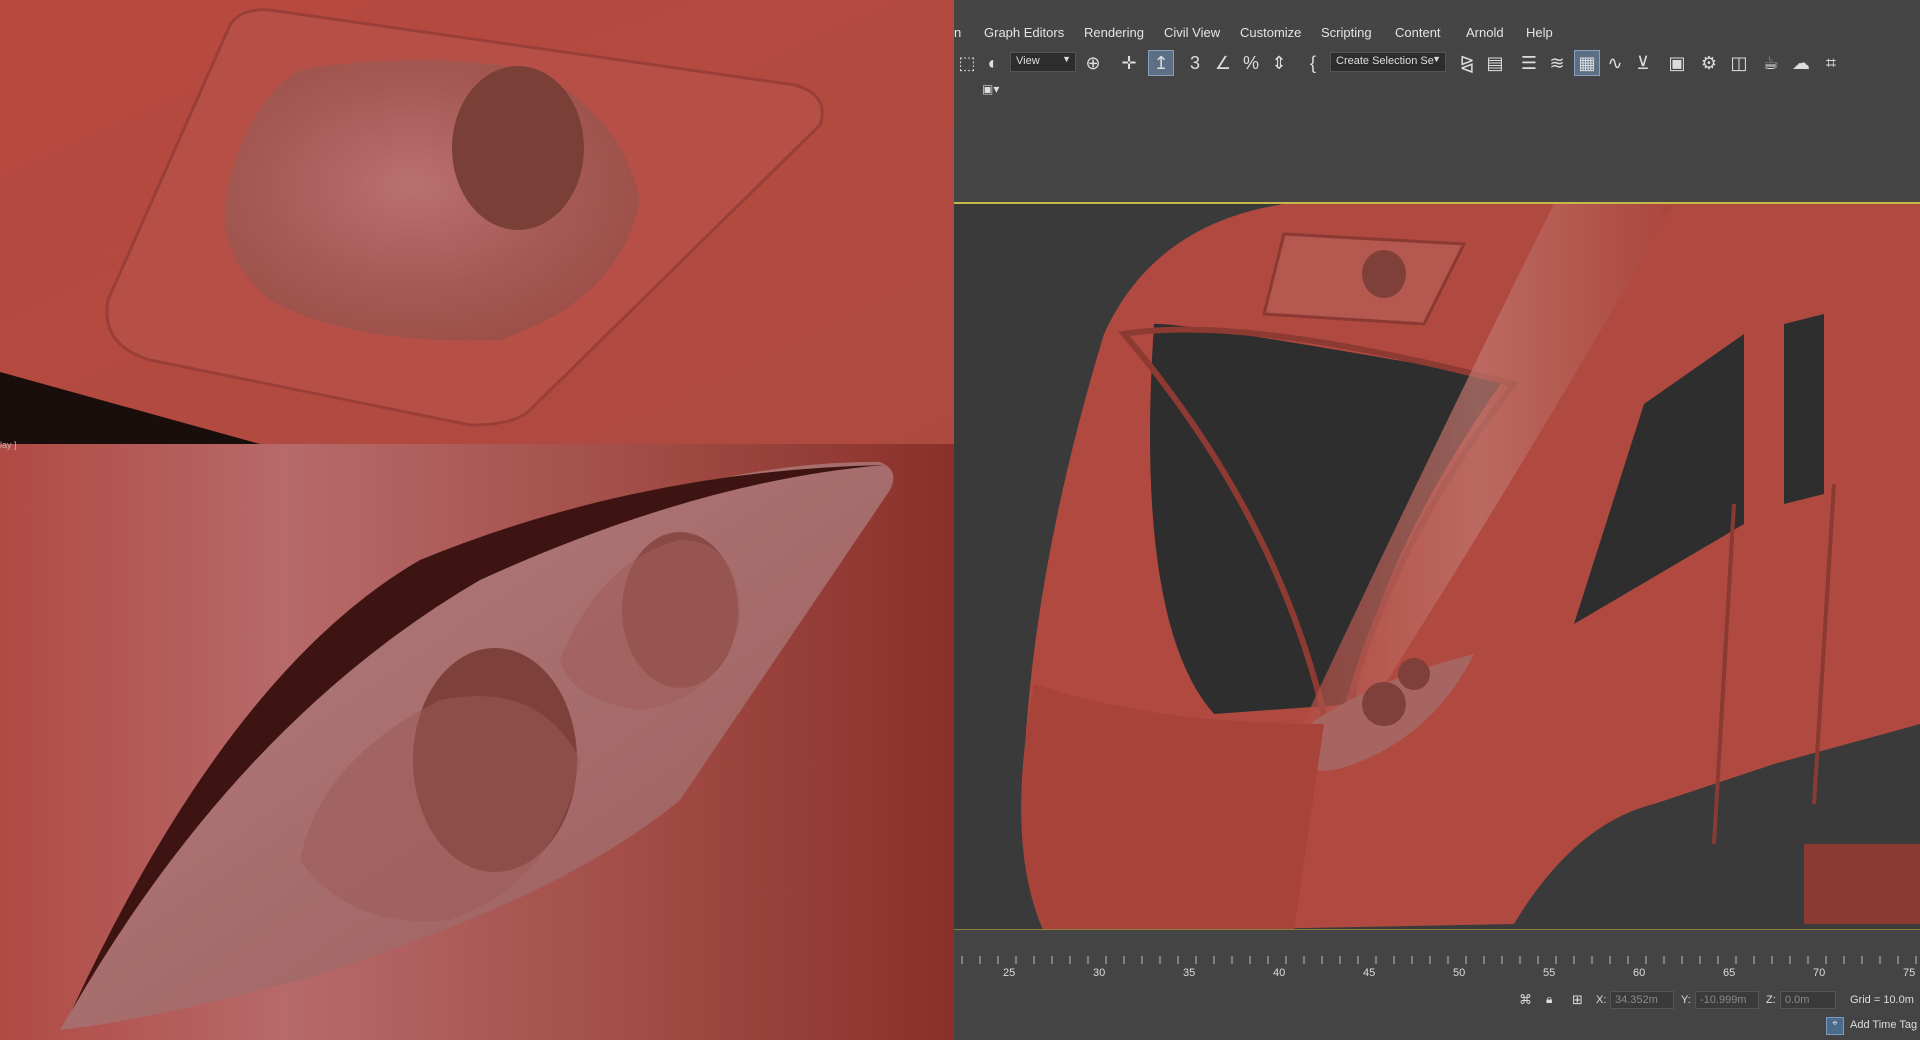  What do you see at coordinates (967, 63) in the screenshot?
I see `region-select-icon: ⬚` at bounding box center [967, 63].